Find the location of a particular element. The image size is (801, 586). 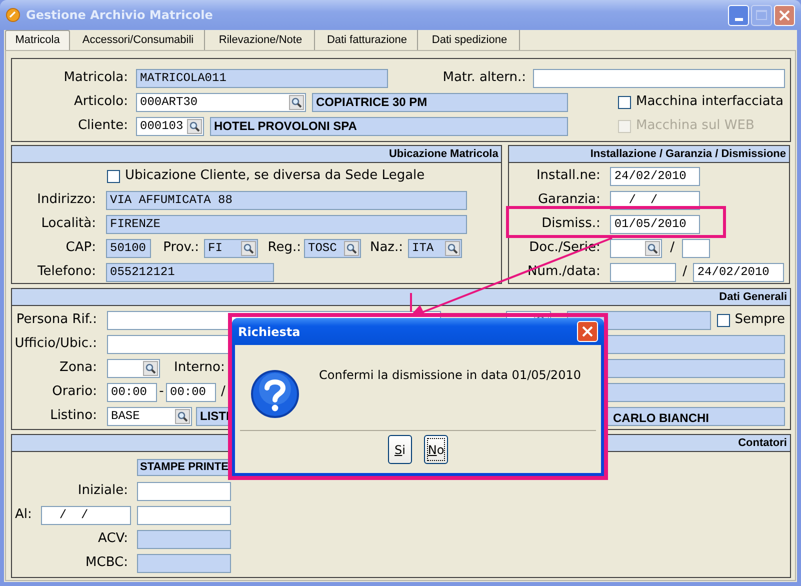

field-label: Al: is located at coordinates (24, 515).